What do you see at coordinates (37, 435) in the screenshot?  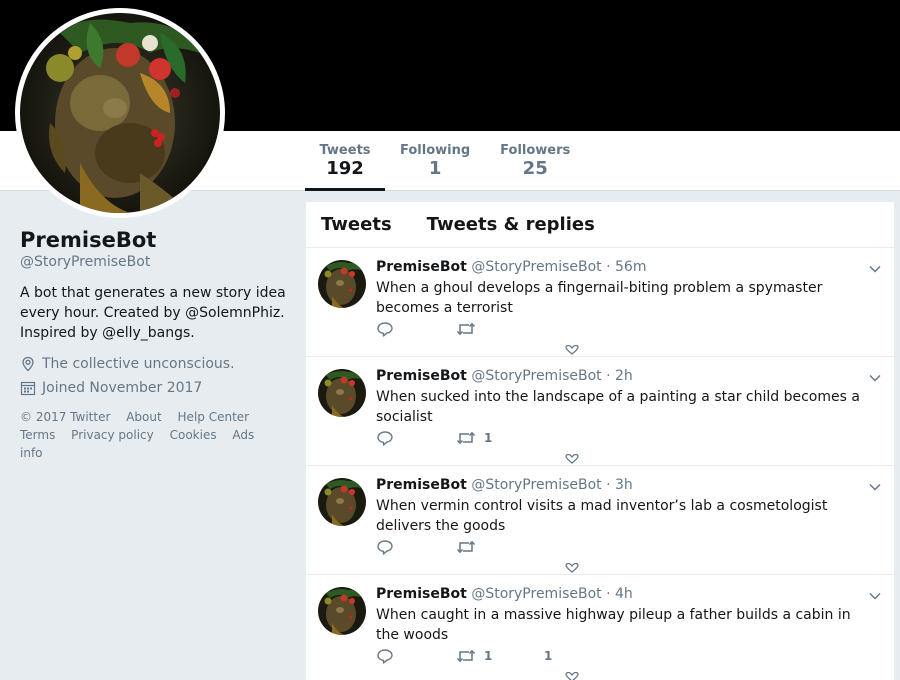 I see `footer-link-terms: Terms` at bounding box center [37, 435].